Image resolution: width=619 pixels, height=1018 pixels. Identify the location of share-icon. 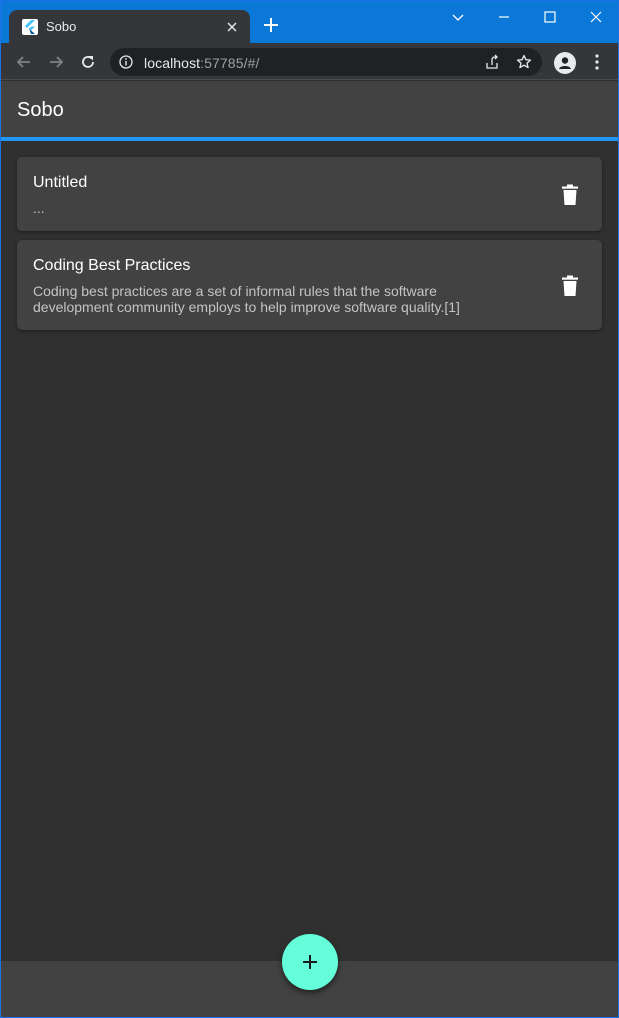
(492, 64).